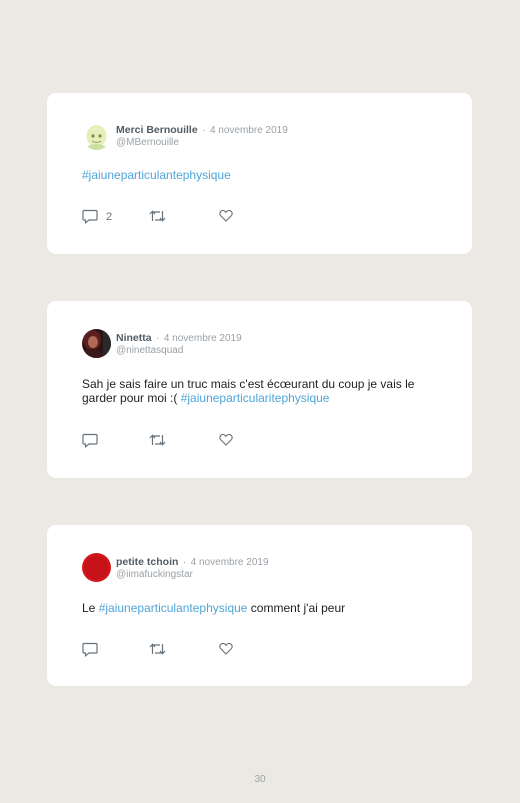  I want to click on red-avatar-icon, so click(96, 567).